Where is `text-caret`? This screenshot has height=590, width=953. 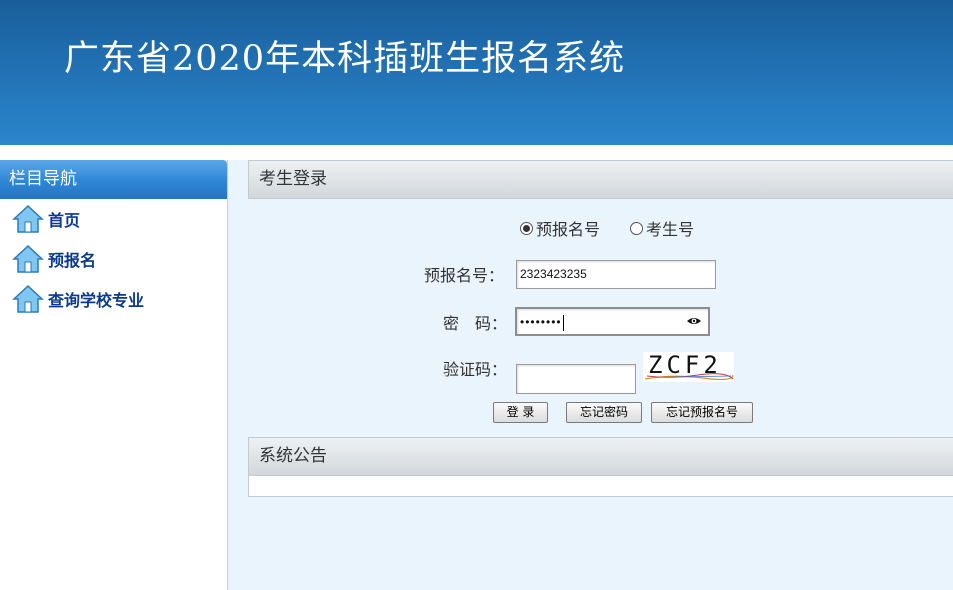
text-caret is located at coordinates (563, 322).